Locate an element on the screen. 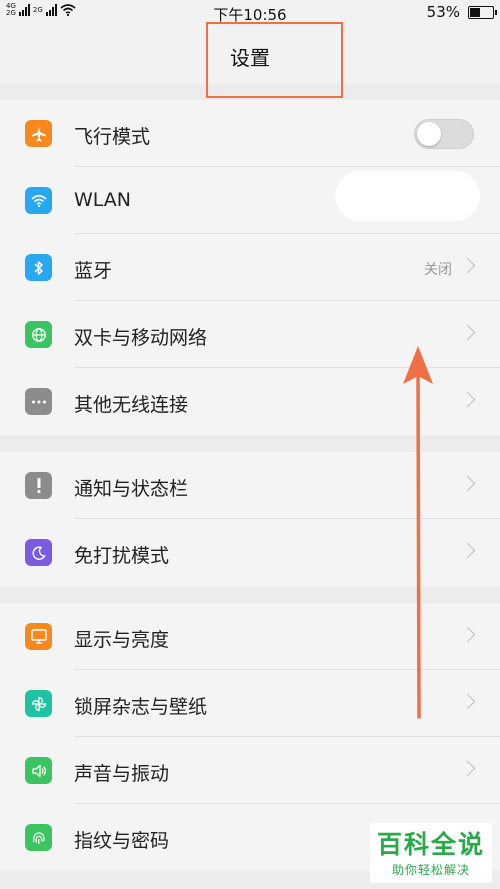 Image resolution: width=500 pixels, height=889 pixels. clock: 下午10:56 is located at coordinates (250, 15).